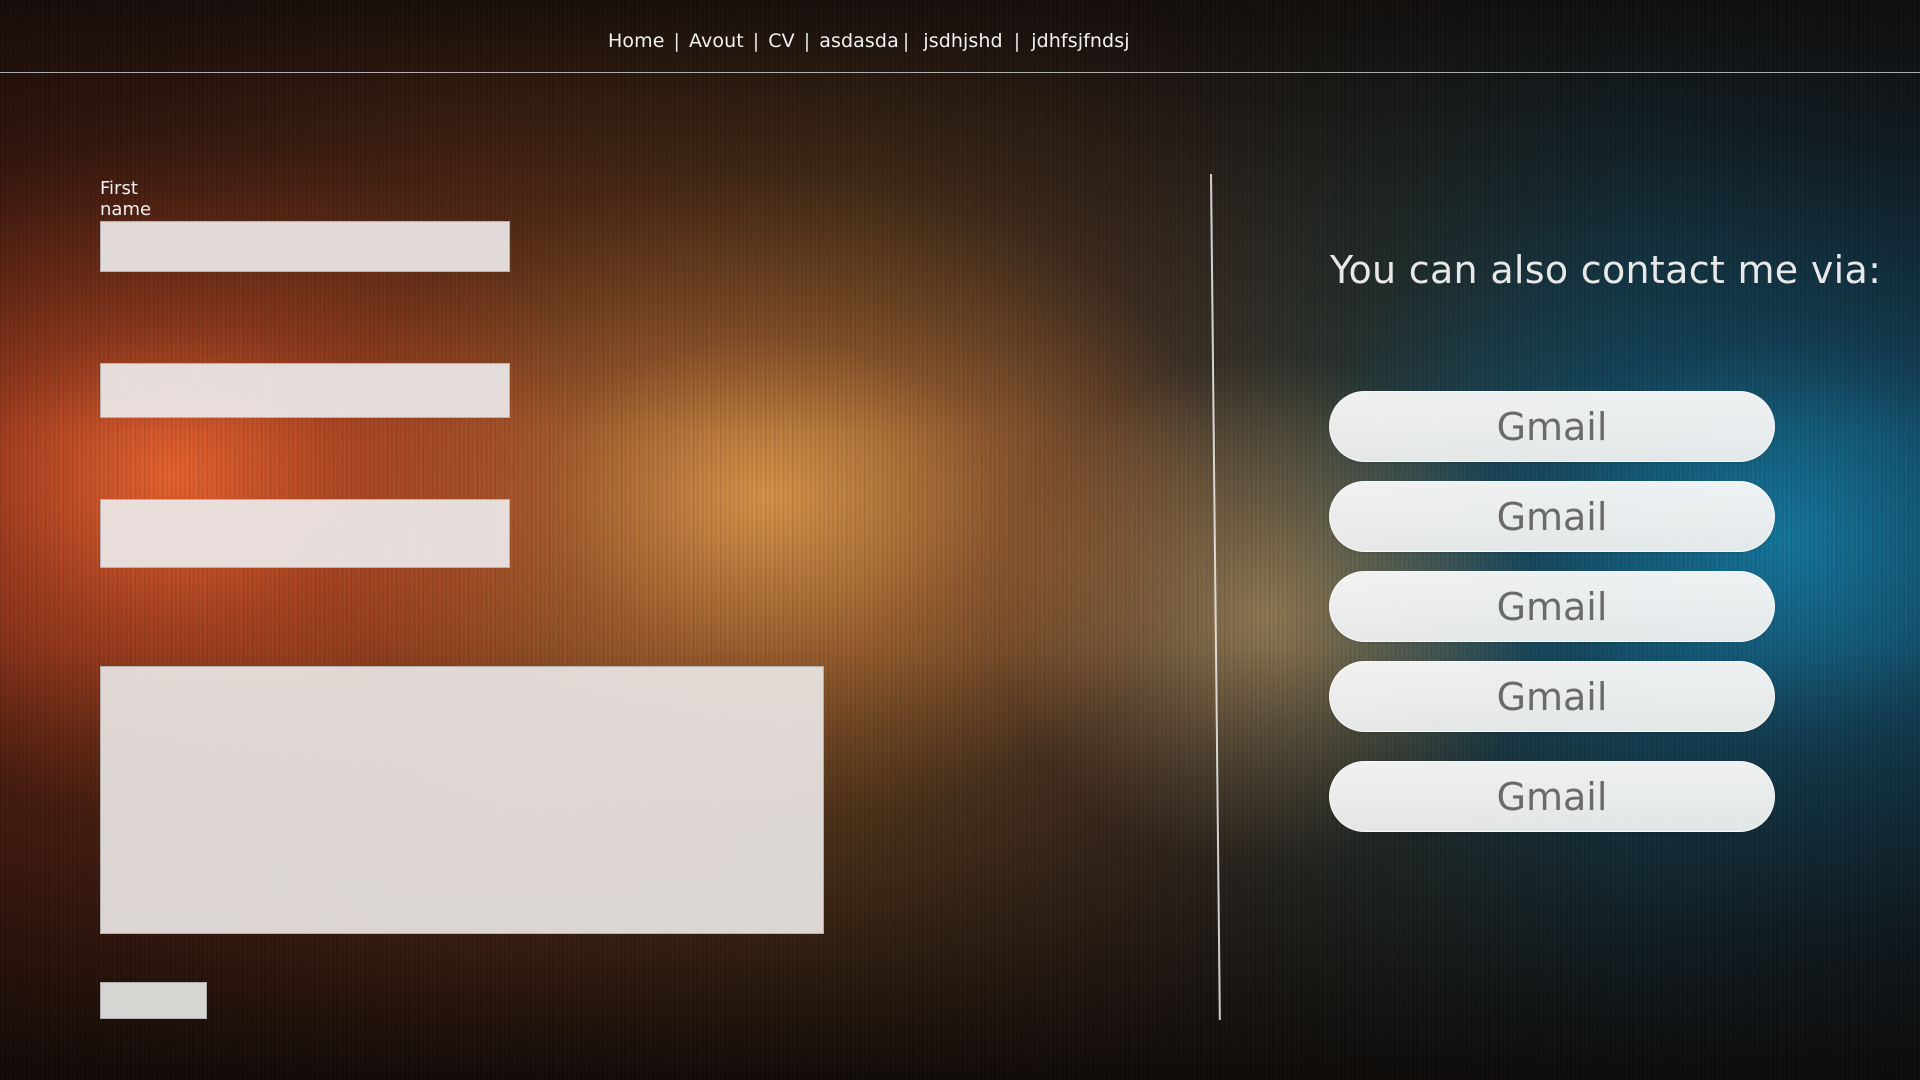  I want to click on second-input, so click(305, 390).